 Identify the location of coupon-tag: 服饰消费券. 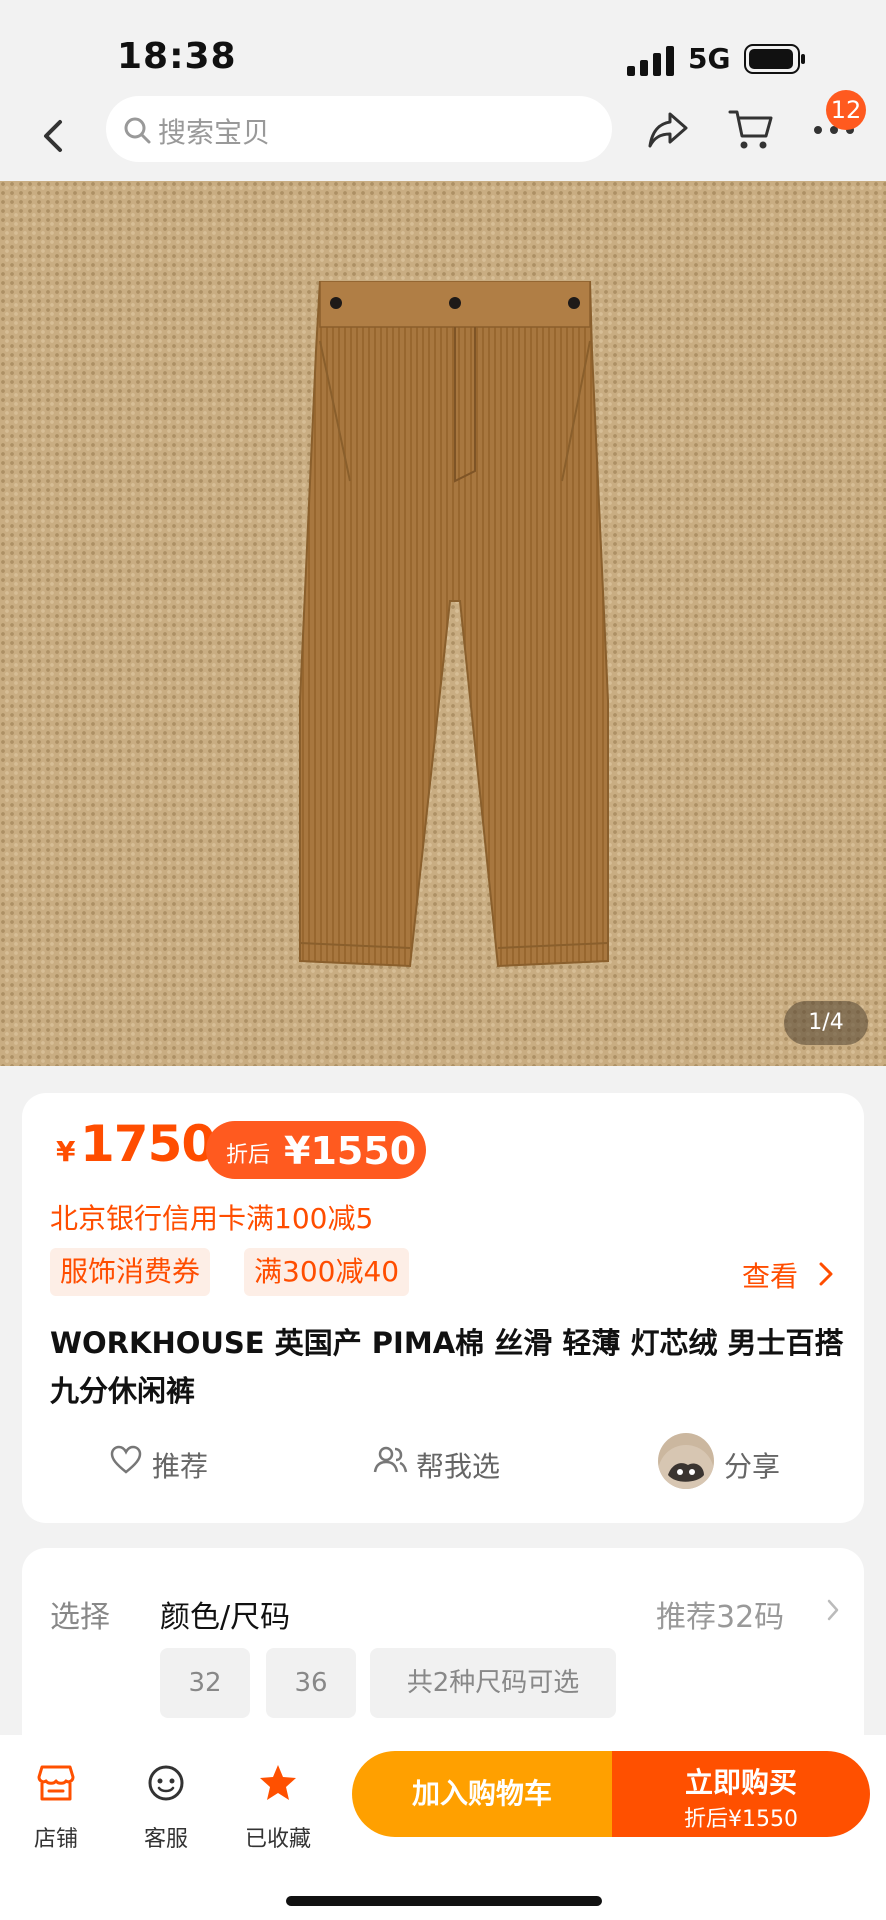
(130, 1272).